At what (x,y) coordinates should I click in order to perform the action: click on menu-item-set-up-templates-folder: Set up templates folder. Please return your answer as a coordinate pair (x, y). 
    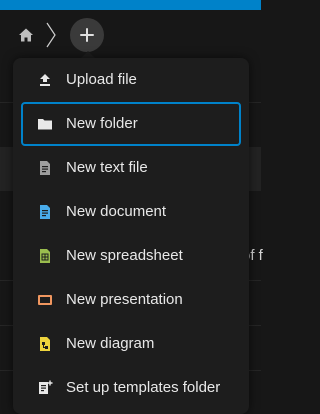
    Looking at the image, I should click on (131, 388).